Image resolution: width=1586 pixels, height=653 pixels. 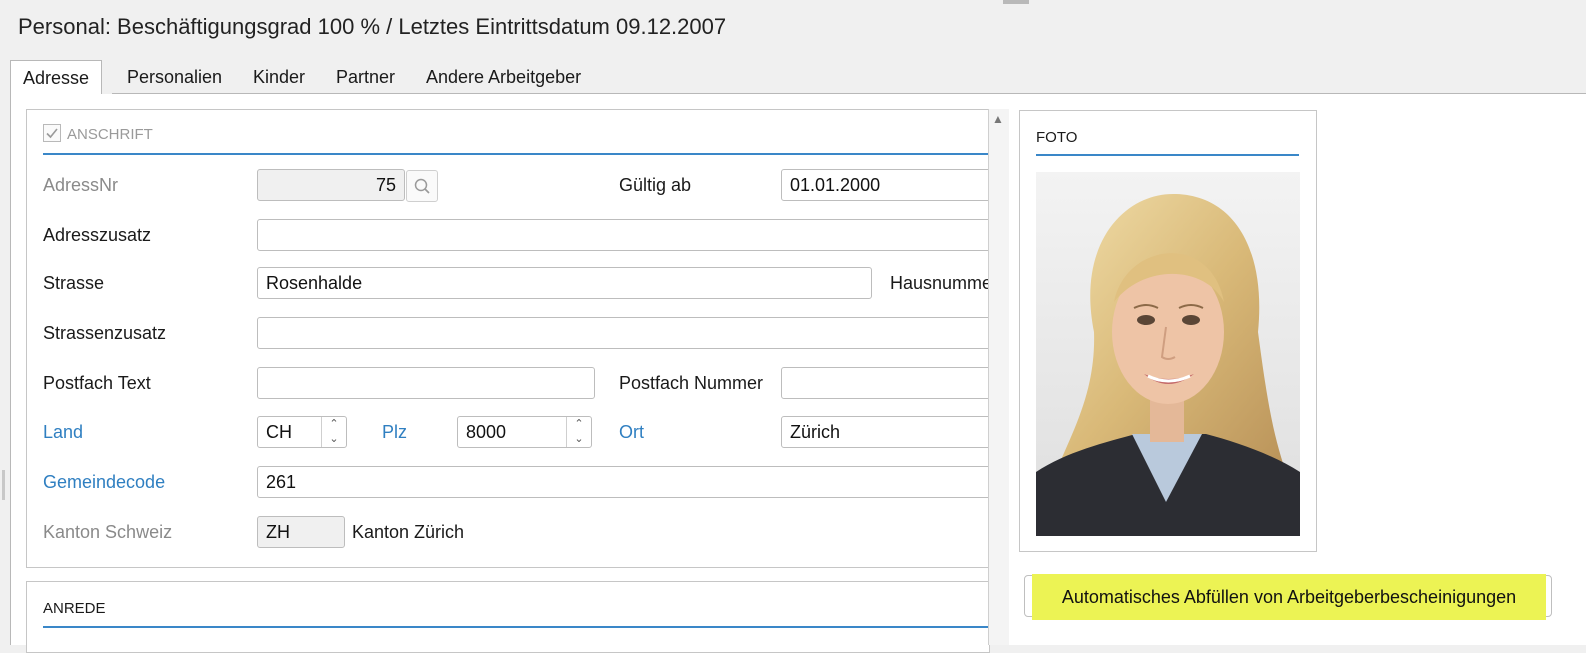 I want to click on adresszusatz-field, so click(x=627, y=235).